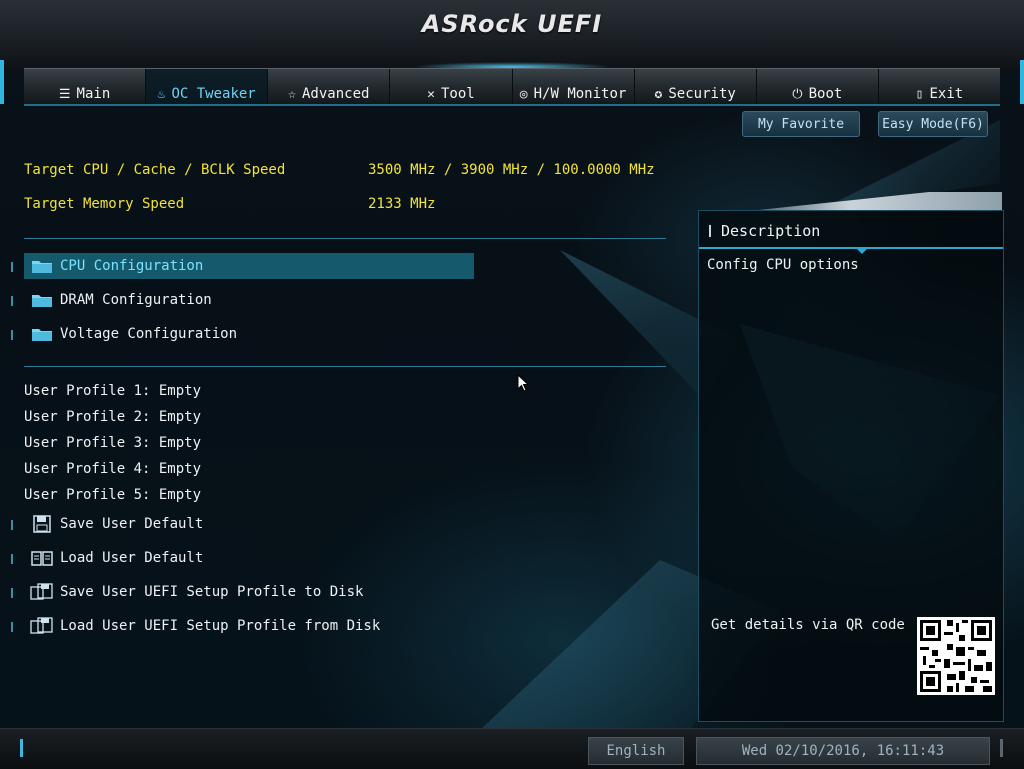 The height and width of the screenshot is (769, 1024). Describe the element at coordinates (511, 170) in the screenshot. I see `target-cpu-value: 3500 MHz / 3900 MHz / 100.0000 MHz` at that location.